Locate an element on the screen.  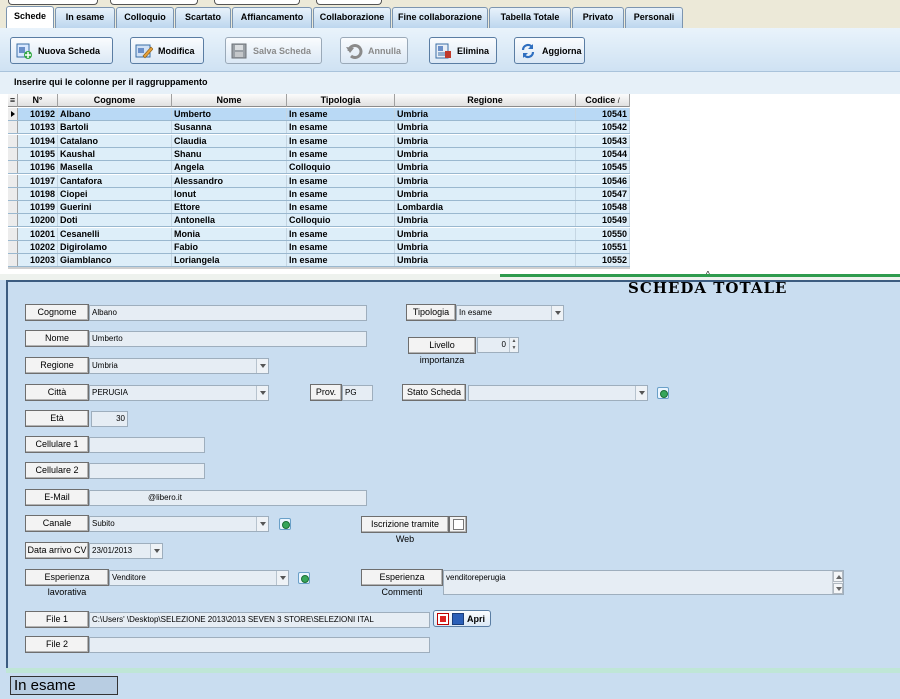
tab-fine-collaborazione: Fine collaborazione is located at coordinates (440, 17).